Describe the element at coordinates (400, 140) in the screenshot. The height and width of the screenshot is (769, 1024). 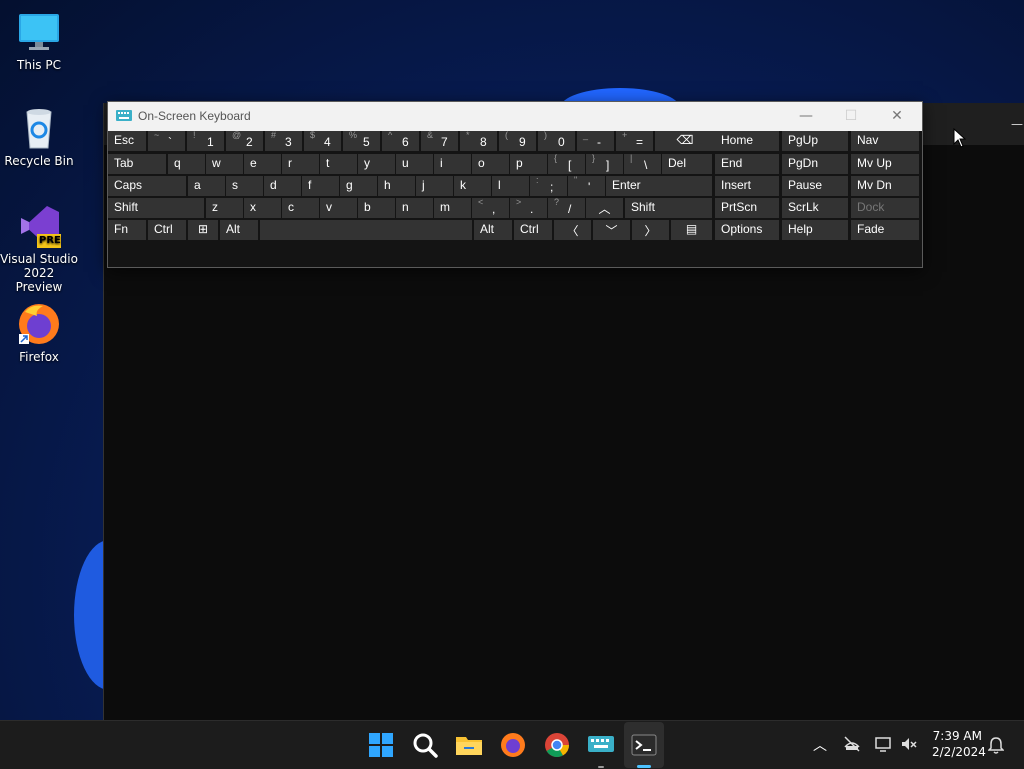
I see `key: ^ 6` at that location.